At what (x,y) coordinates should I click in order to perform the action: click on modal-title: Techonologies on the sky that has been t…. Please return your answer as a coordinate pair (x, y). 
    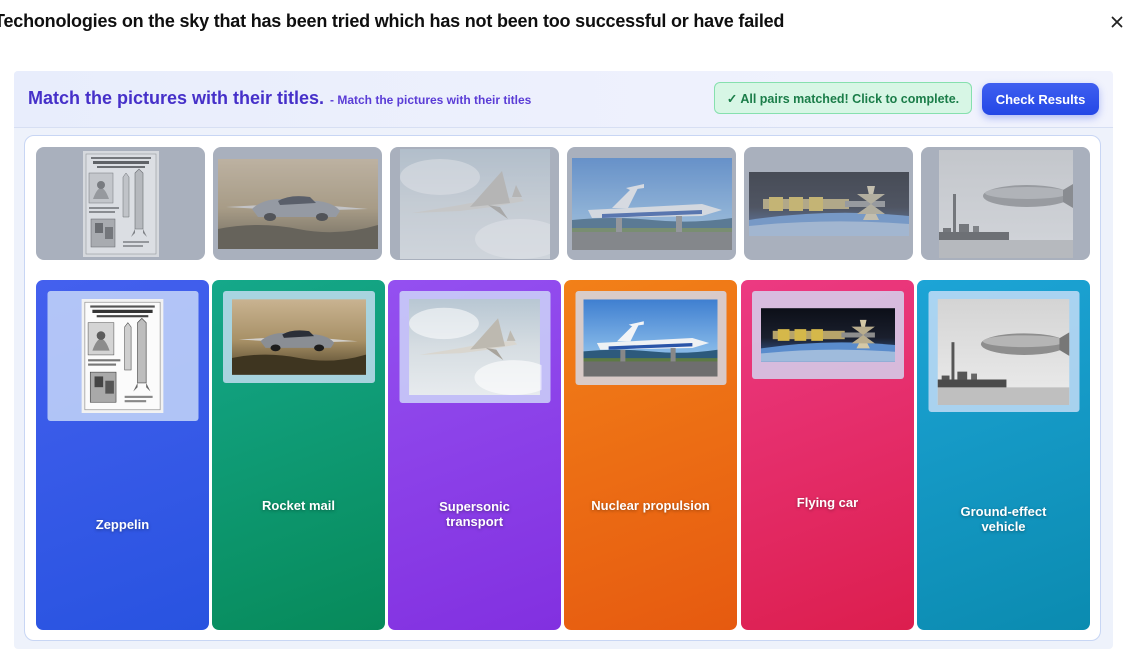
    Looking at the image, I should click on (392, 21).